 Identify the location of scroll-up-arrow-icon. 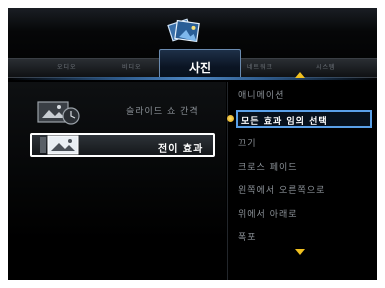
(300, 75).